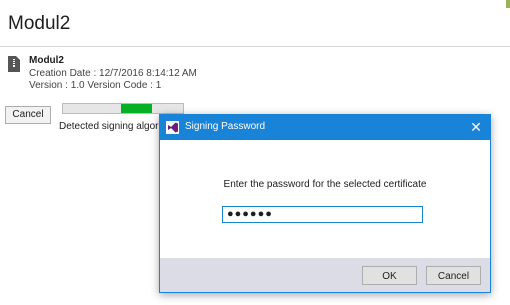 This screenshot has width=510, height=305. Describe the element at coordinates (476, 127) in the screenshot. I see `close-icon: ✕` at that location.